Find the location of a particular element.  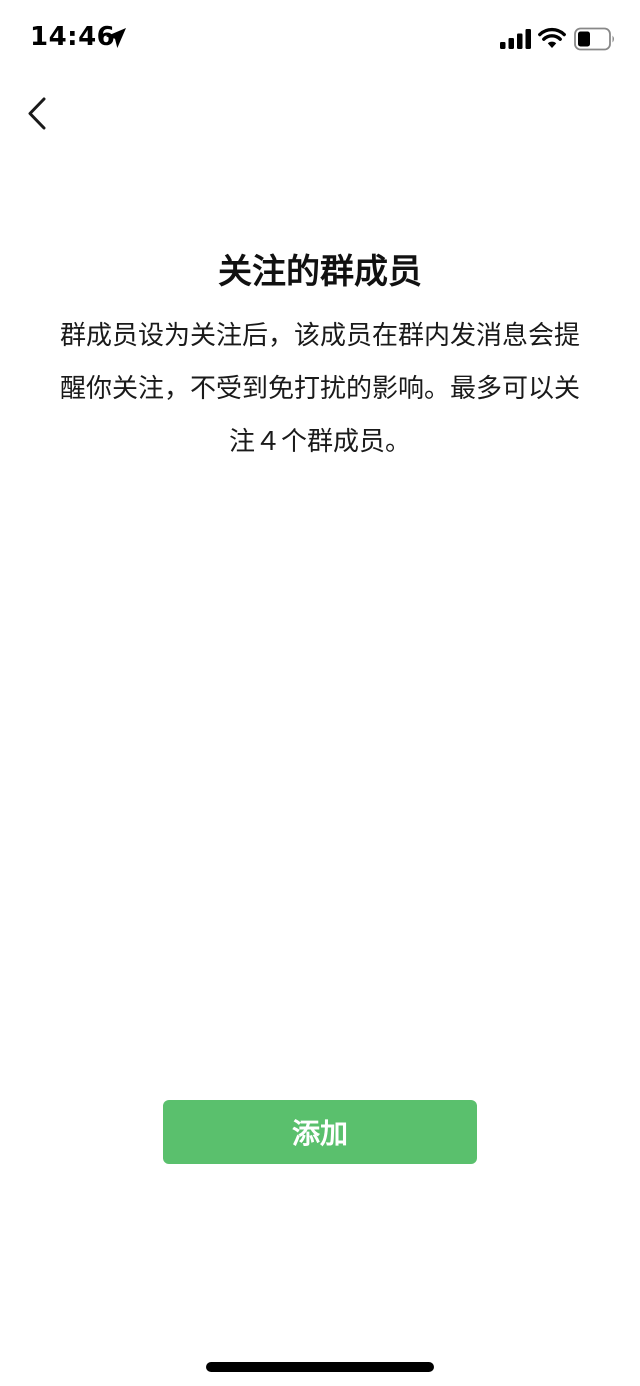

status-time: 14:46 is located at coordinates (73, 37).